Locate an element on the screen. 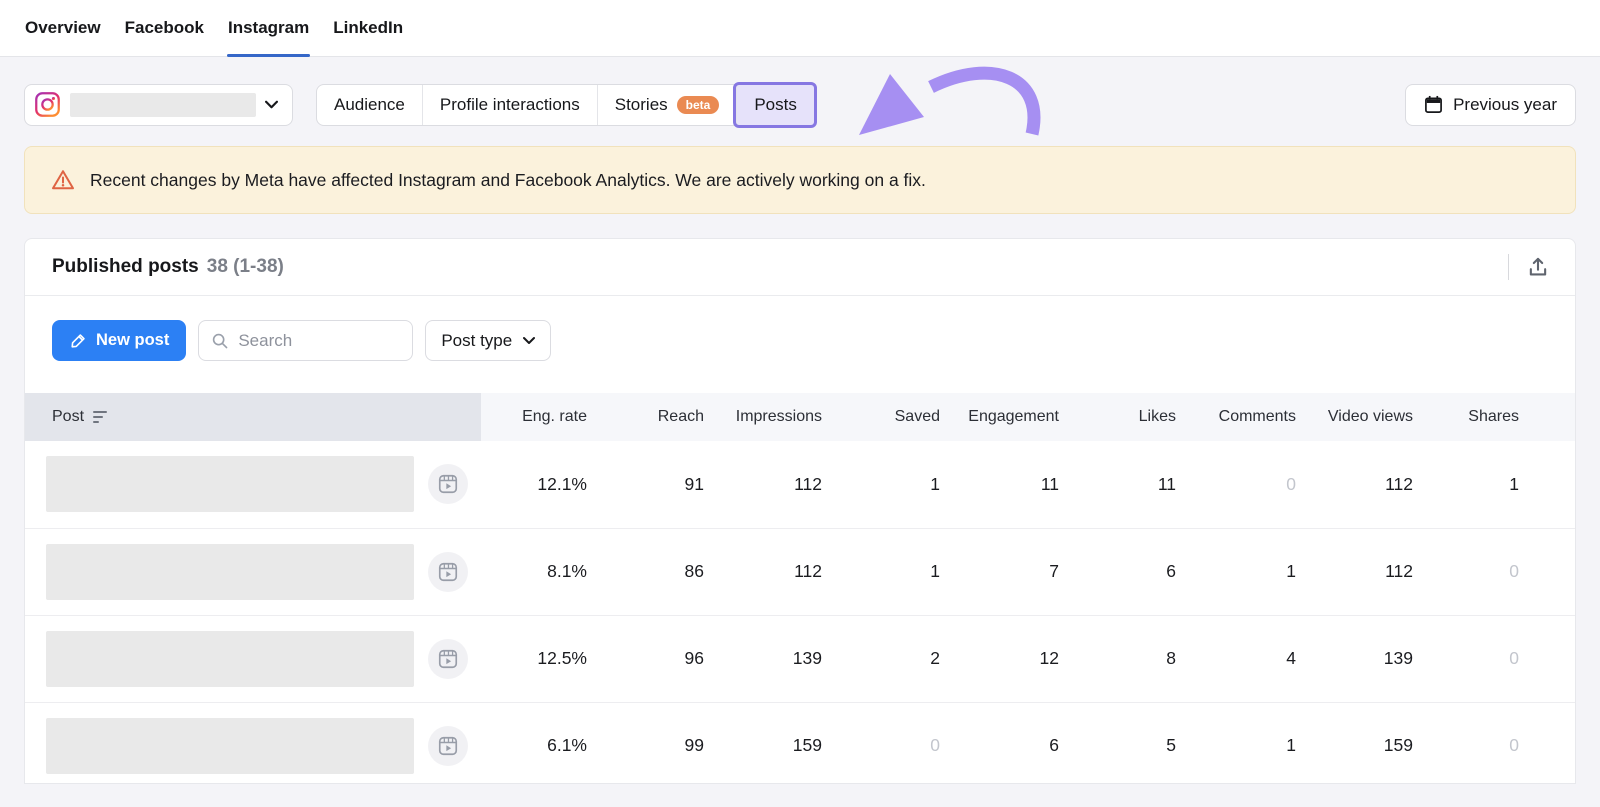  new-post-label: New post is located at coordinates (133, 340).